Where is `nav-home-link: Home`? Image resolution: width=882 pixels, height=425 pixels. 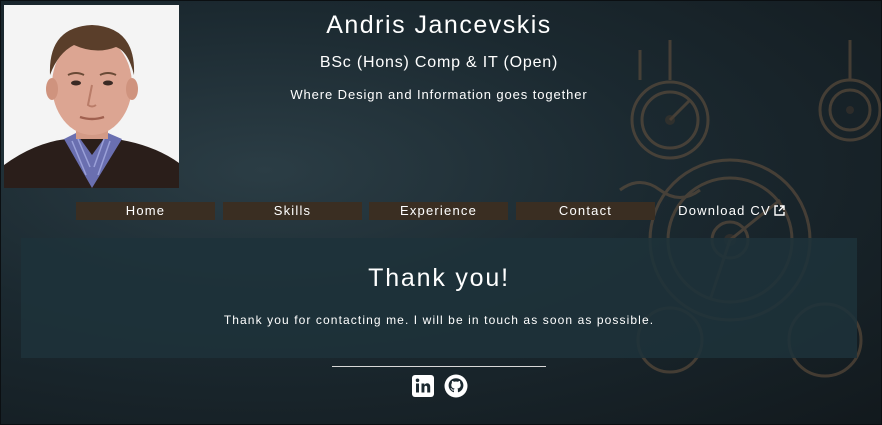 nav-home-link: Home is located at coordinates (145, 211).